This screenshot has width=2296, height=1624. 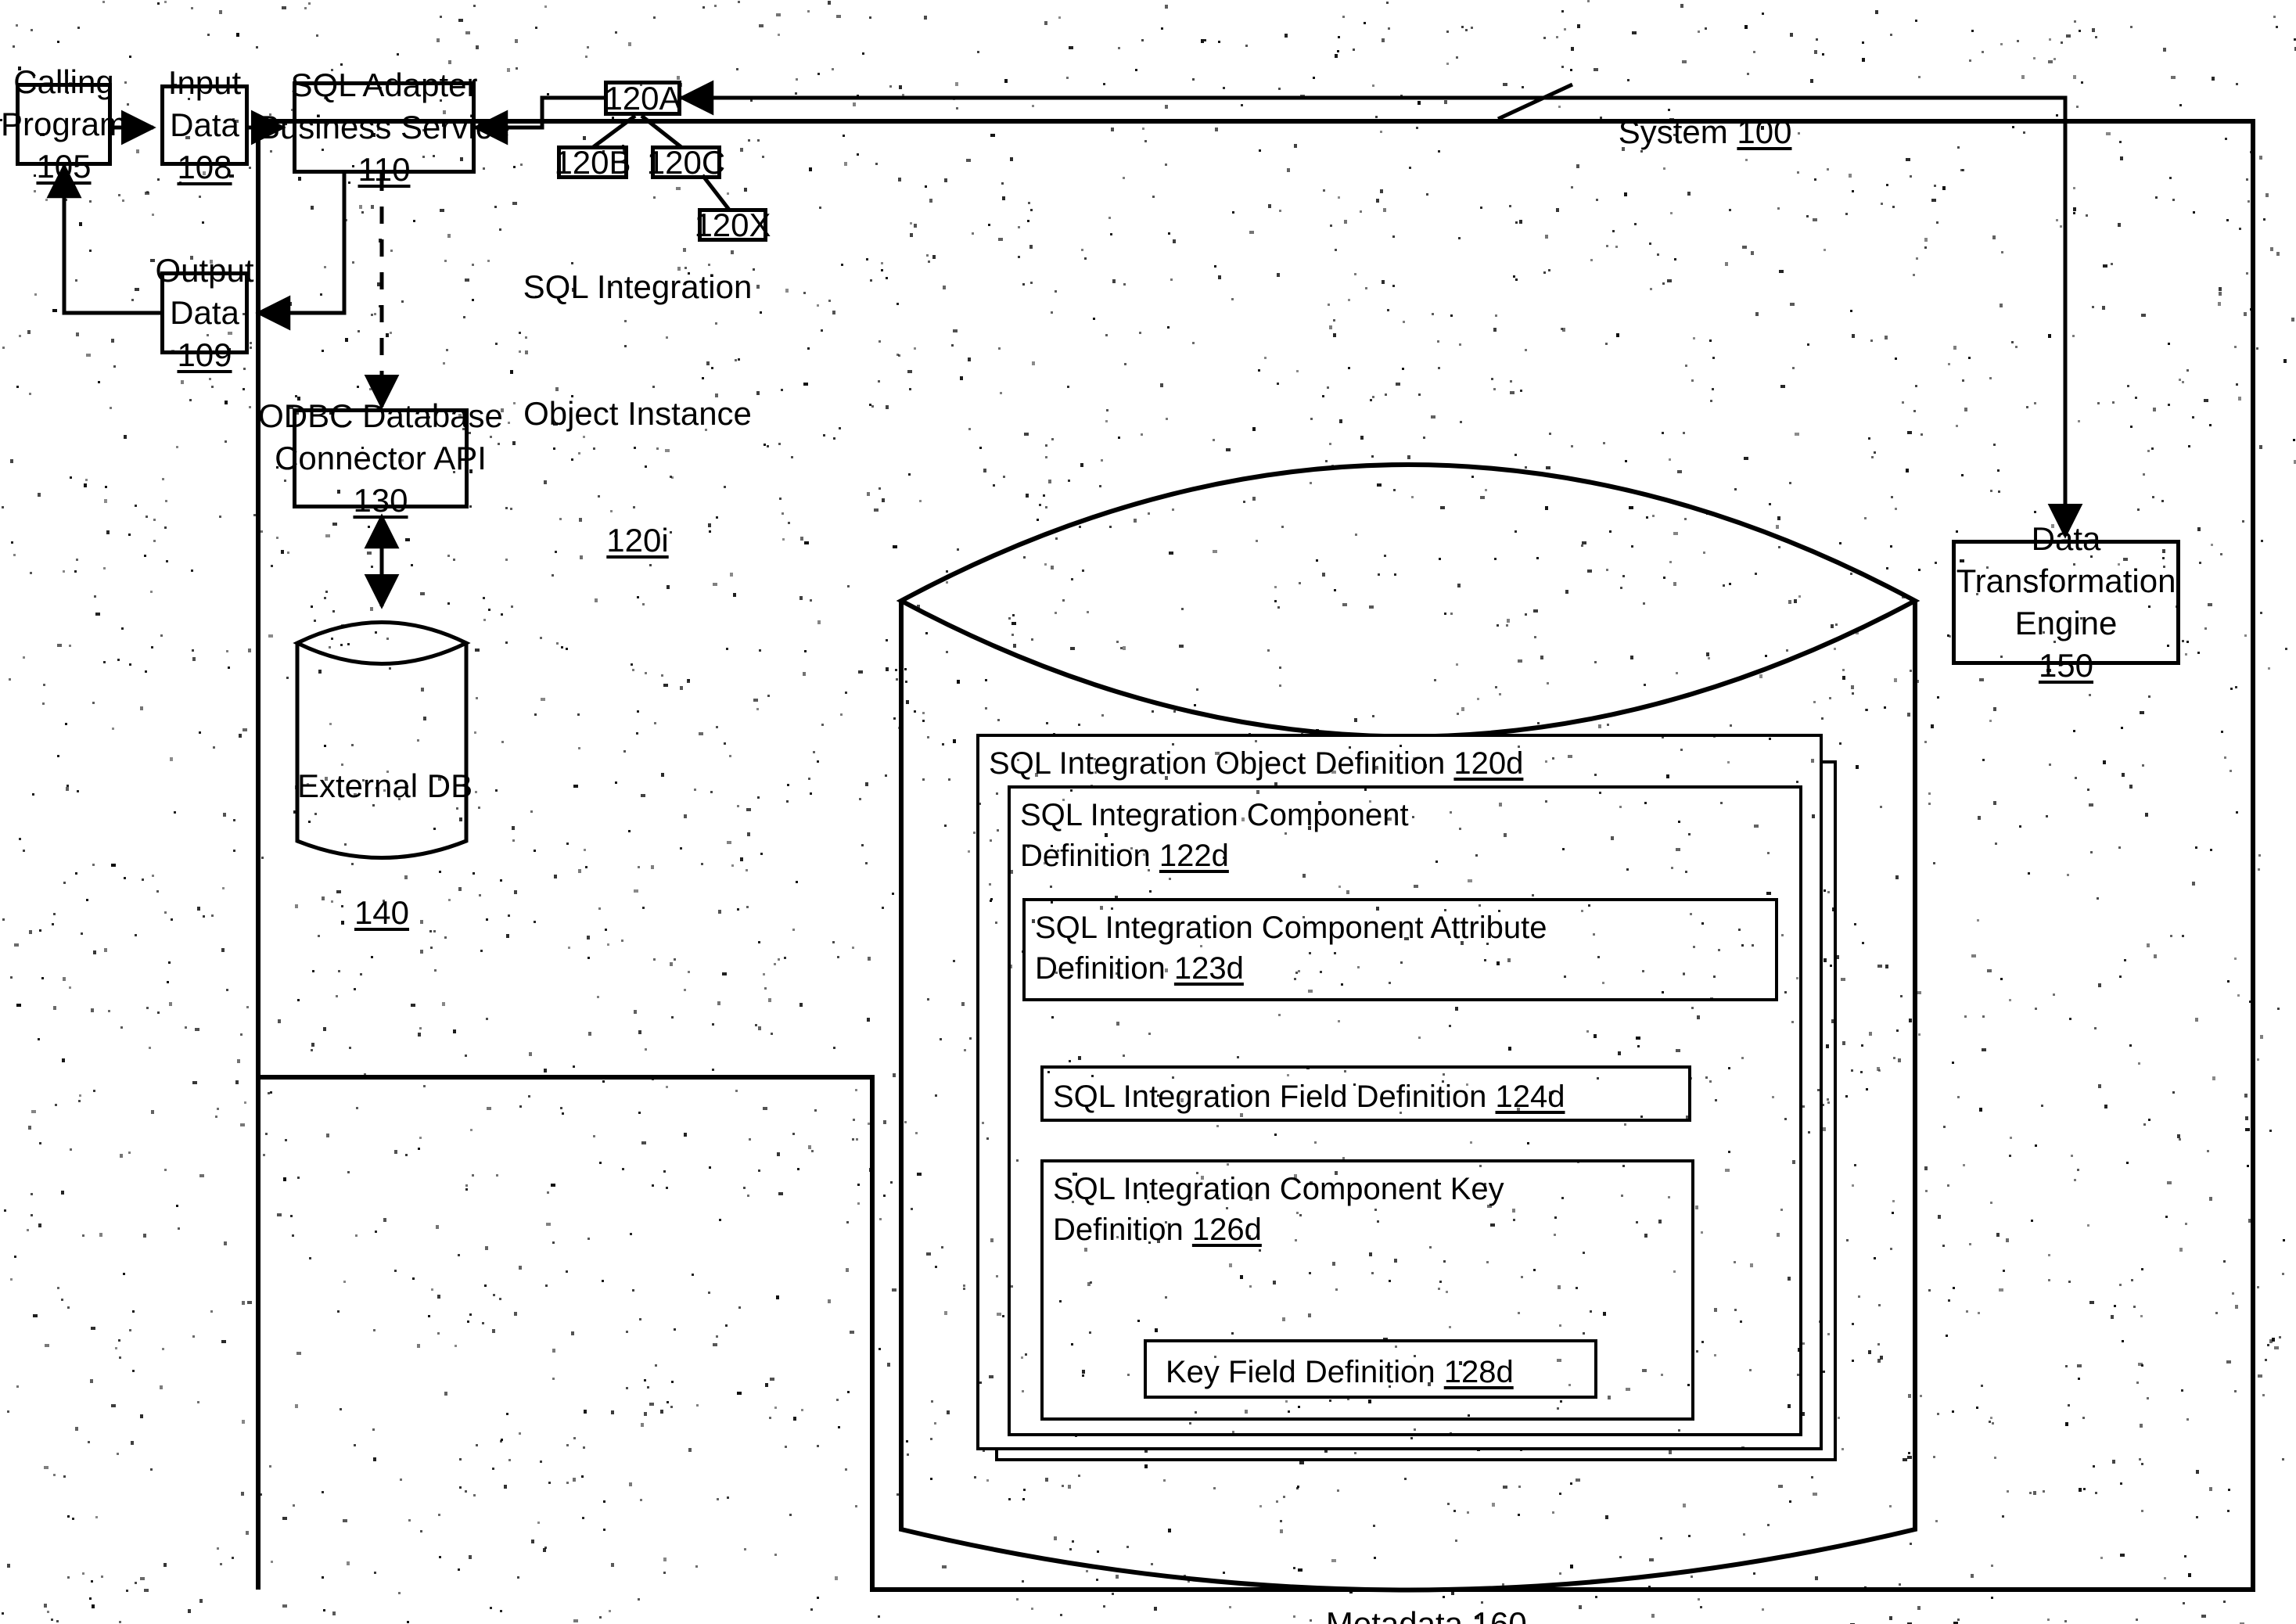 I want to click on definition-120d-ref: 120d, so click(x=1488, y=763).